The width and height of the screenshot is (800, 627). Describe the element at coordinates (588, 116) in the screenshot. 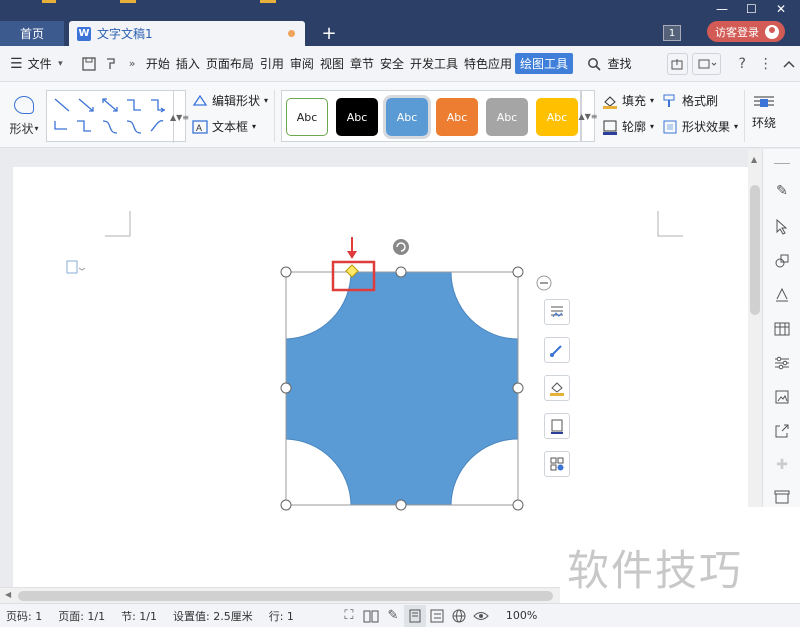

I see `styles-scroll-icon: ▲▼≡` at that location.